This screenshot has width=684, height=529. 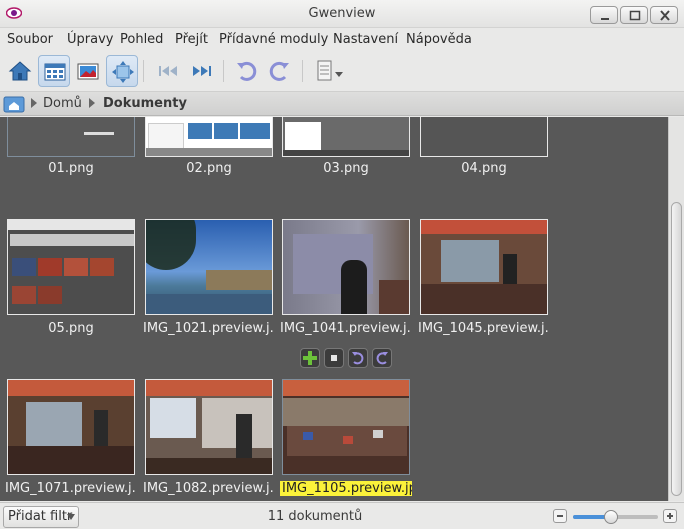 I want to click on view-button, so click(x=88, y=71).